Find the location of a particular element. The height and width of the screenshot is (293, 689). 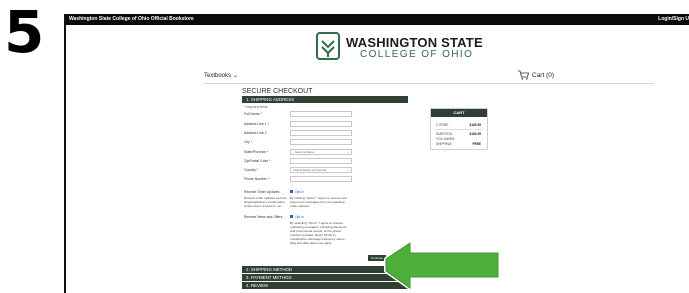

required-note: * required fields is located at coordinates (256, 107).